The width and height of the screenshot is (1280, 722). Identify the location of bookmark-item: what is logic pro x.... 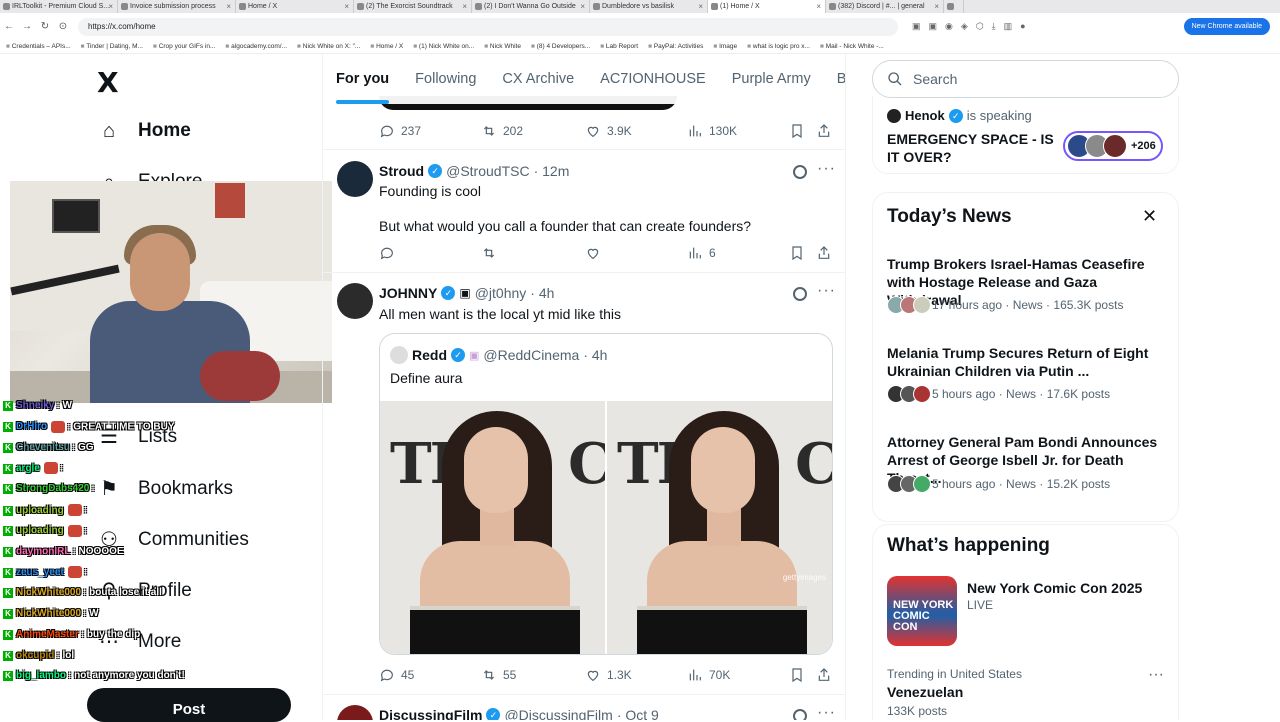
(778, 46).